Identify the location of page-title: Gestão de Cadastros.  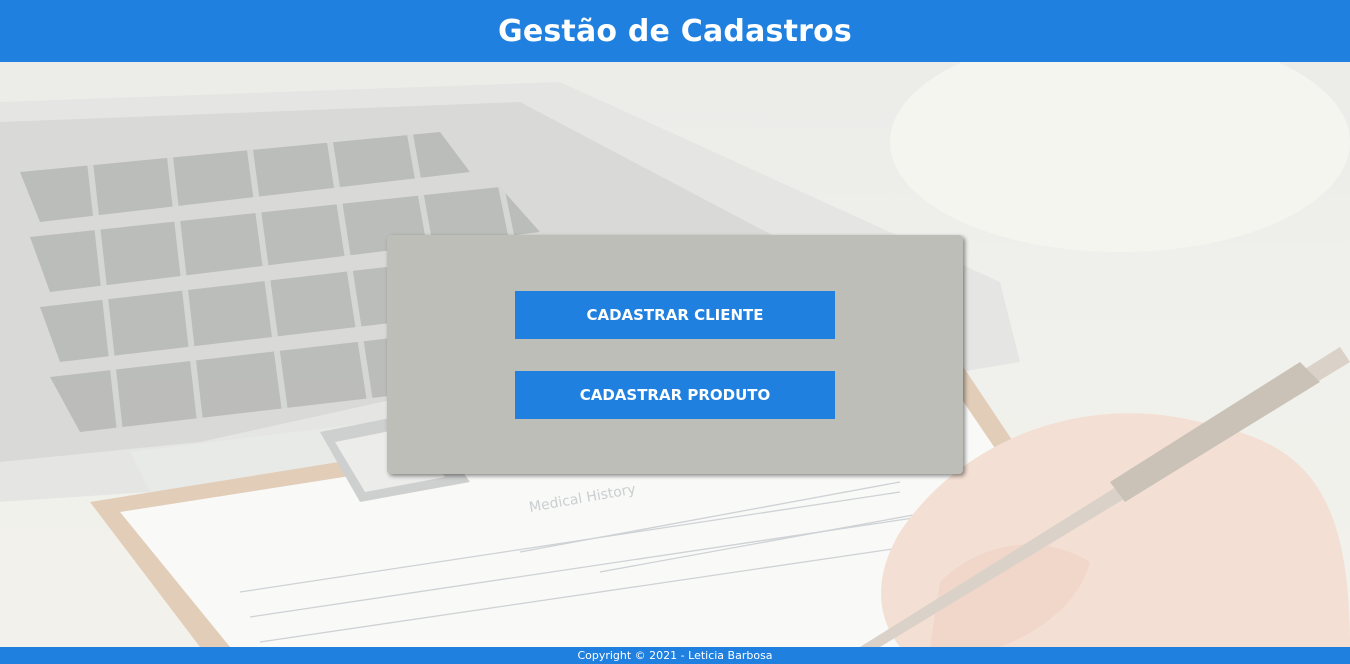
(675, 31).